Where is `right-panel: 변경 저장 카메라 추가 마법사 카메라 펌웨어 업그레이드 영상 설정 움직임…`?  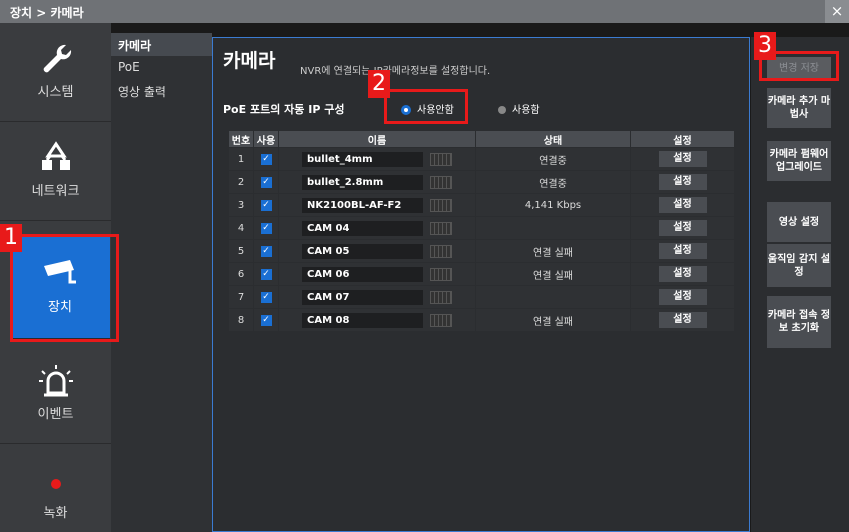 right-panel: 변경 저장 카메라 추가 마법사 카메라 펌웨어 업그레이드 영상 설정 움직임… is located at coordinates (800, 284).